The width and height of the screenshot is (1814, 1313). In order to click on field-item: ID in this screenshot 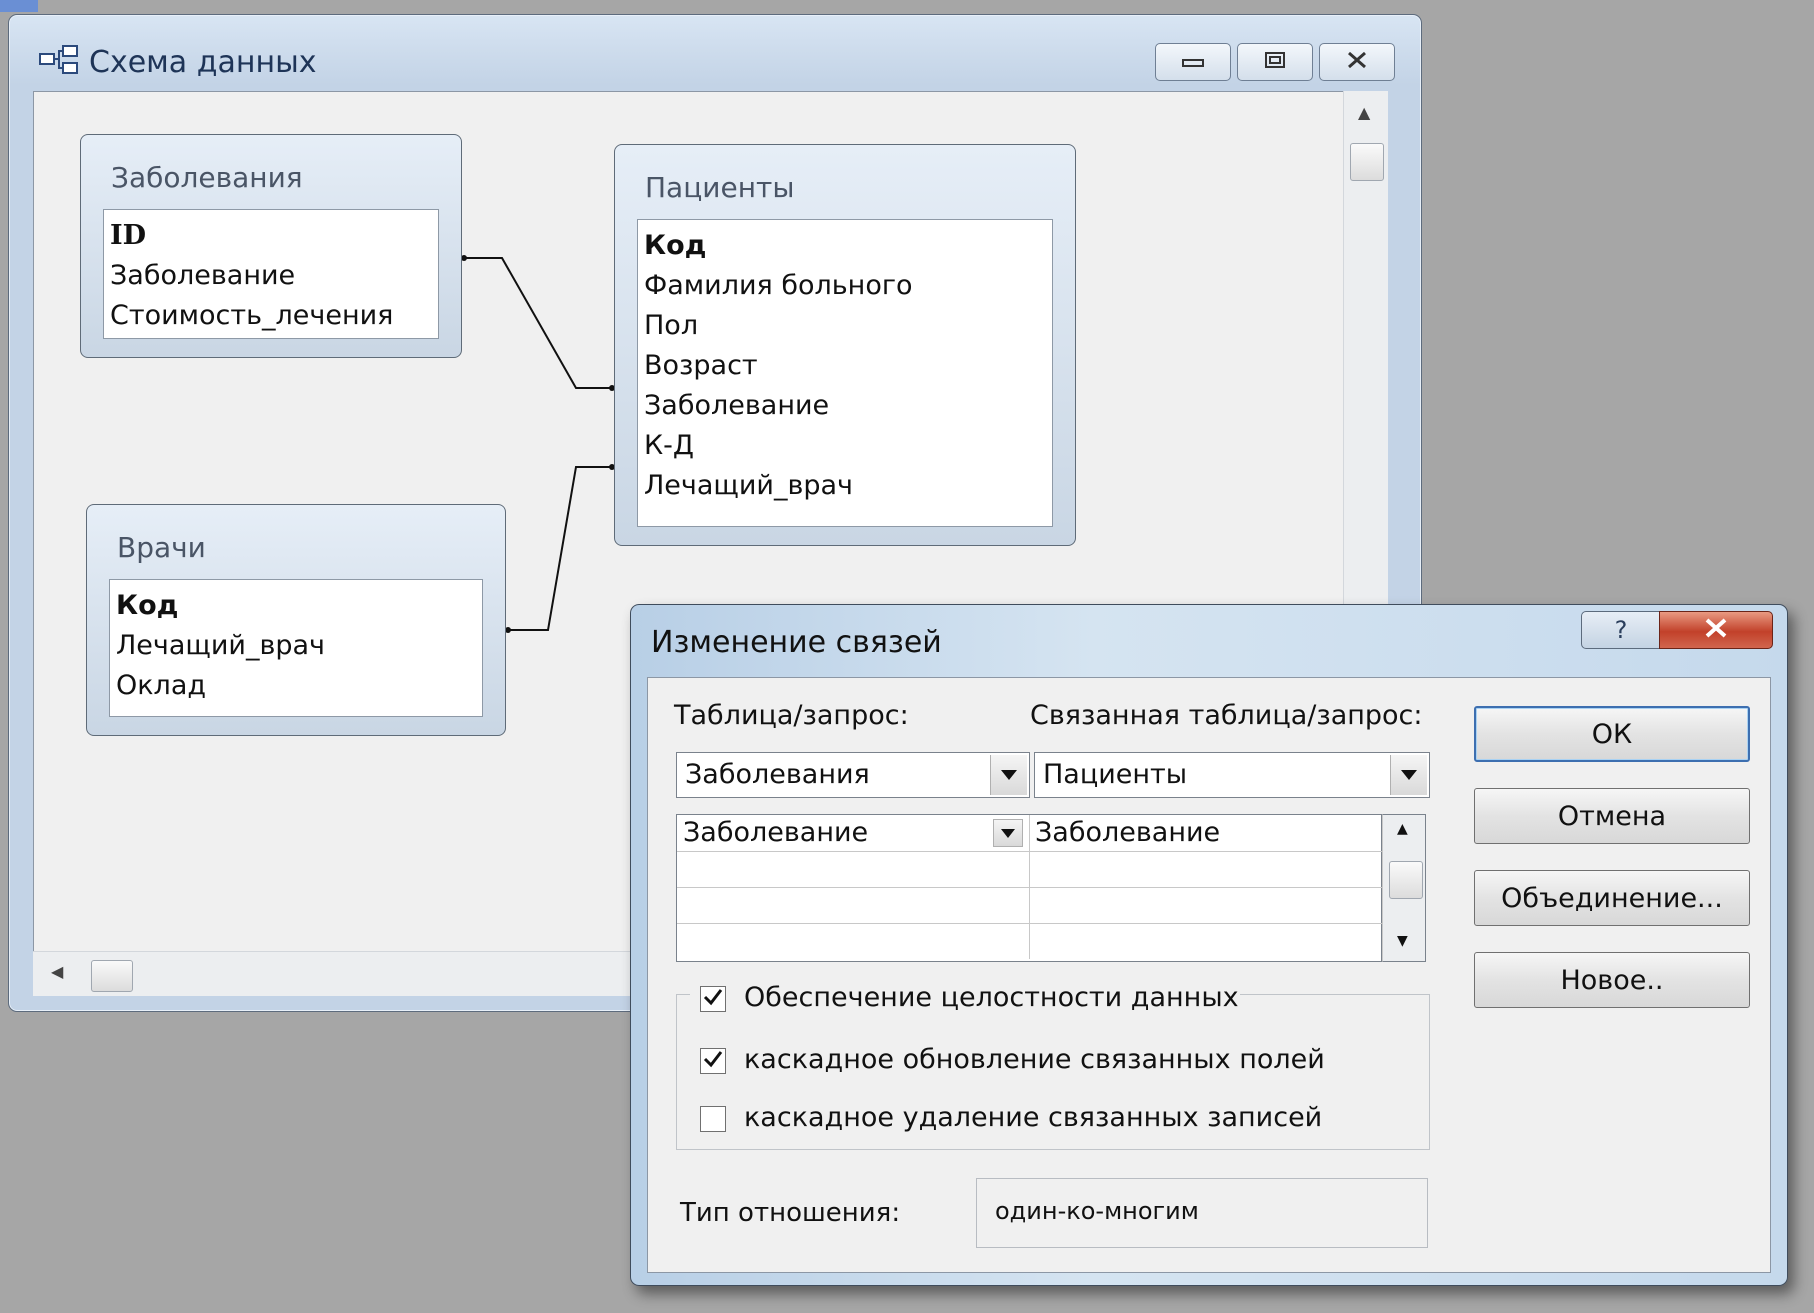, I will do `click(271, 236)`.